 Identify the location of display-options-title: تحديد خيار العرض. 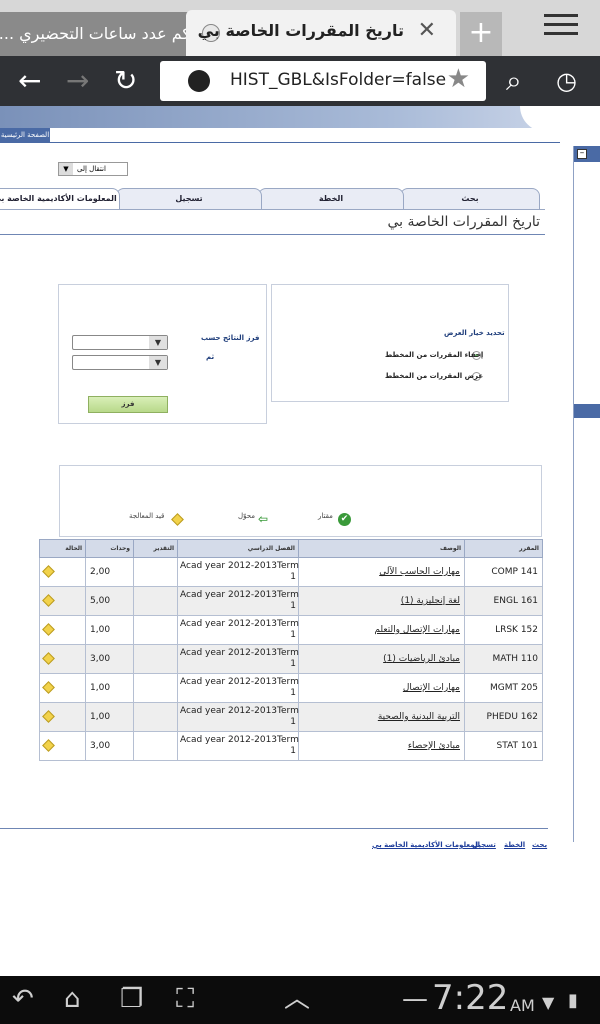
(474, 333).